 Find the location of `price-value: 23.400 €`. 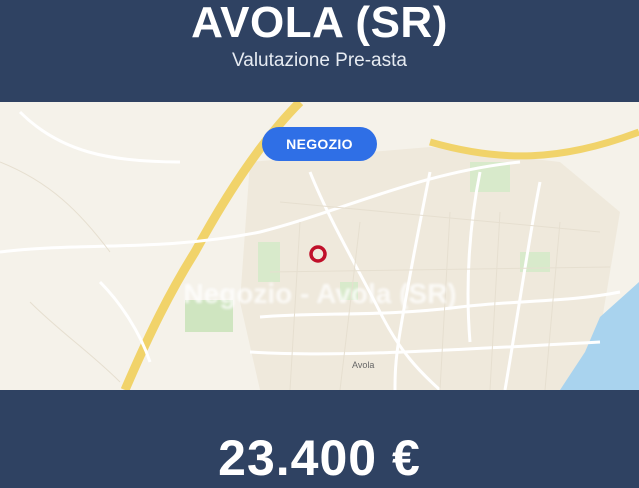

price-value: 23.400 € is located at coordinates (319, 458).